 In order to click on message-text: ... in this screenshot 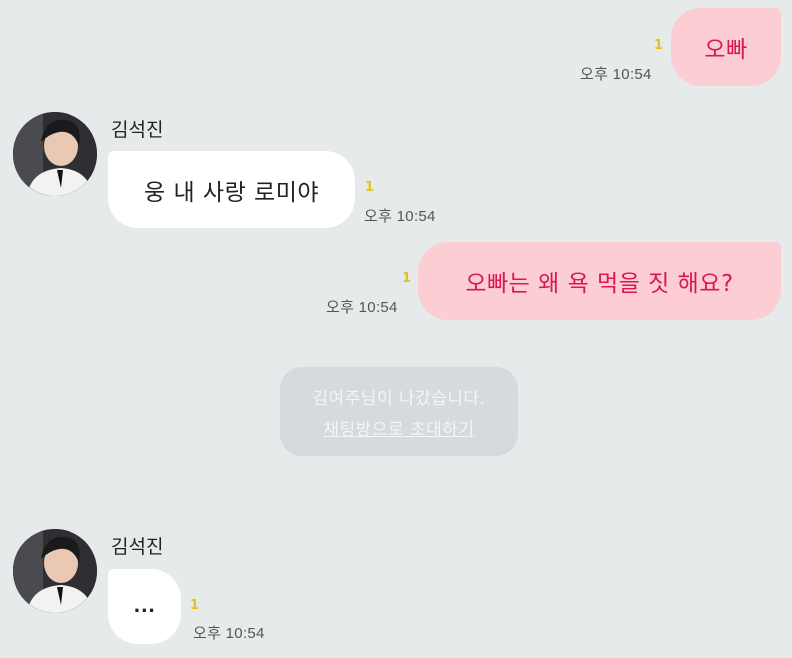, I will do `click(144, 606)`.